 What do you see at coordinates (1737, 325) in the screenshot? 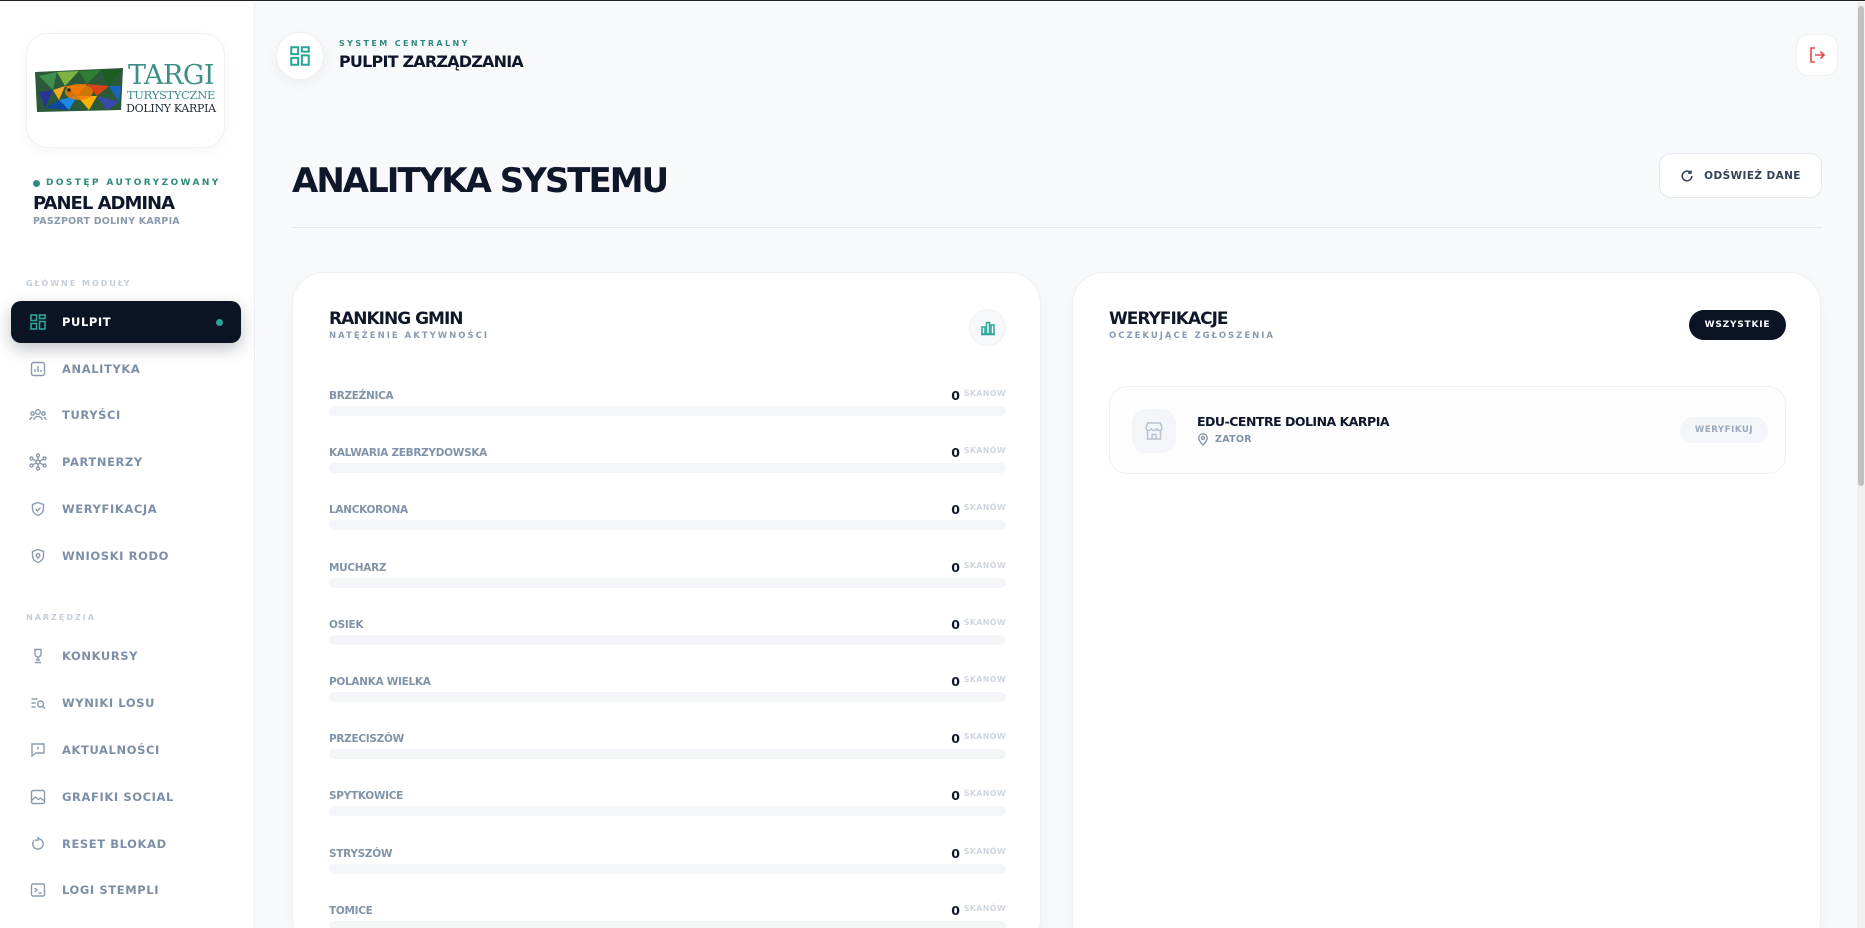
I see `all-verifications-button: WSZYSTKIE` at bounding box center [1737, 325].